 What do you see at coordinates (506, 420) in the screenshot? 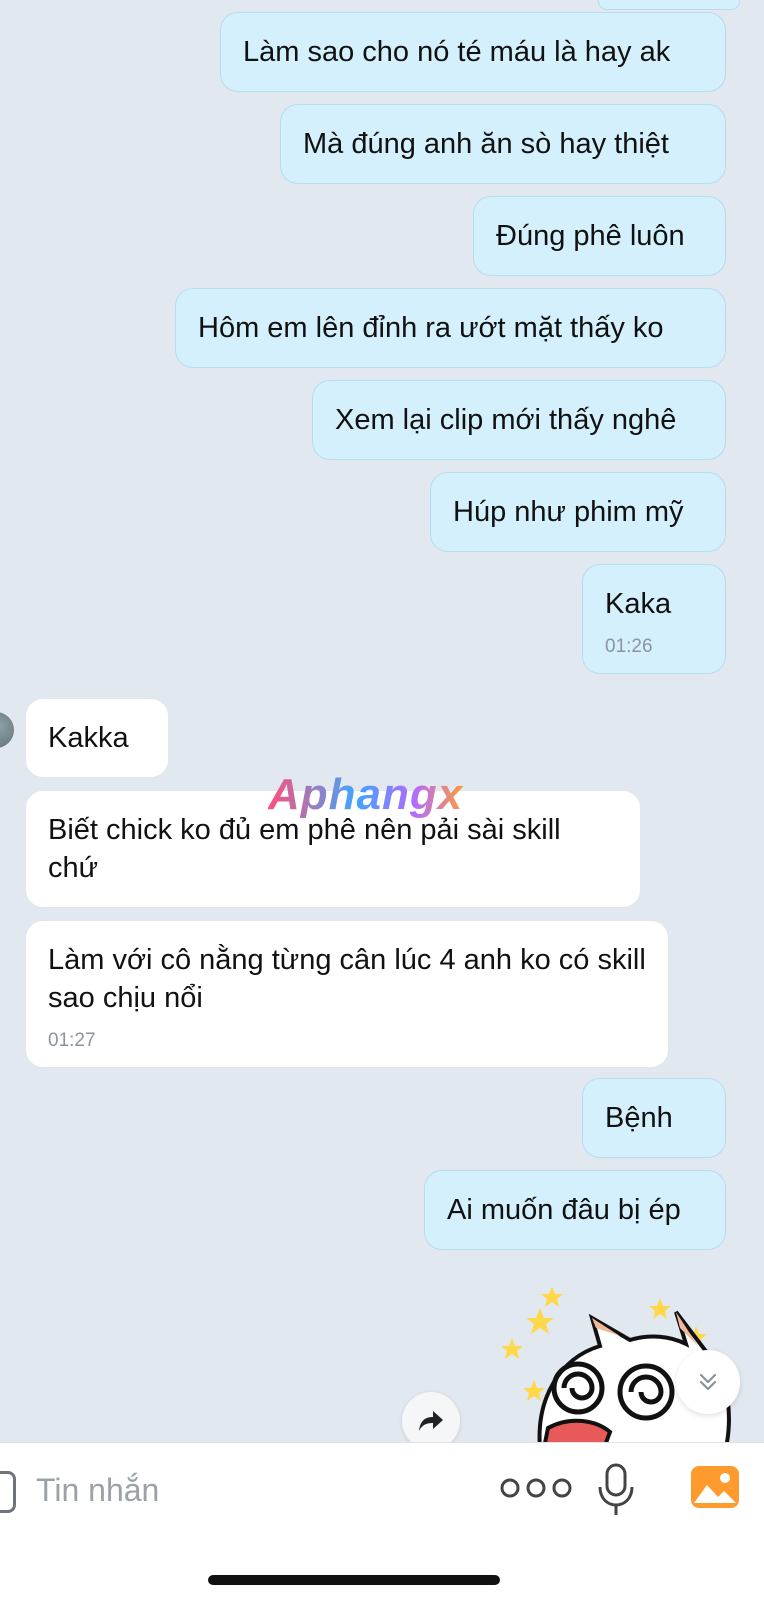
I see `message-text: Xem lại clip mới thấy nghê` at bounding box center [506, 420].